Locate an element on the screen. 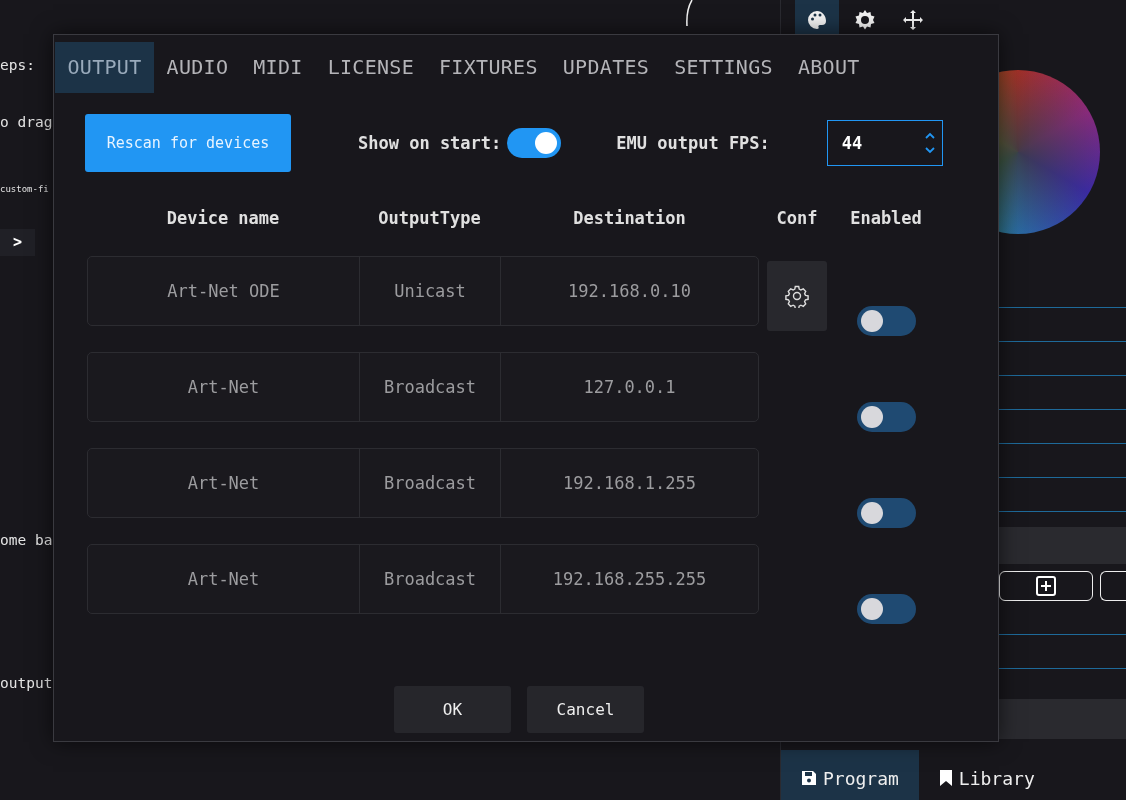 This screenshot has height=800, width=1126. device-row: Art-Net ODE Unicast 192.168.0.10 is located at coordinates (423, 291).